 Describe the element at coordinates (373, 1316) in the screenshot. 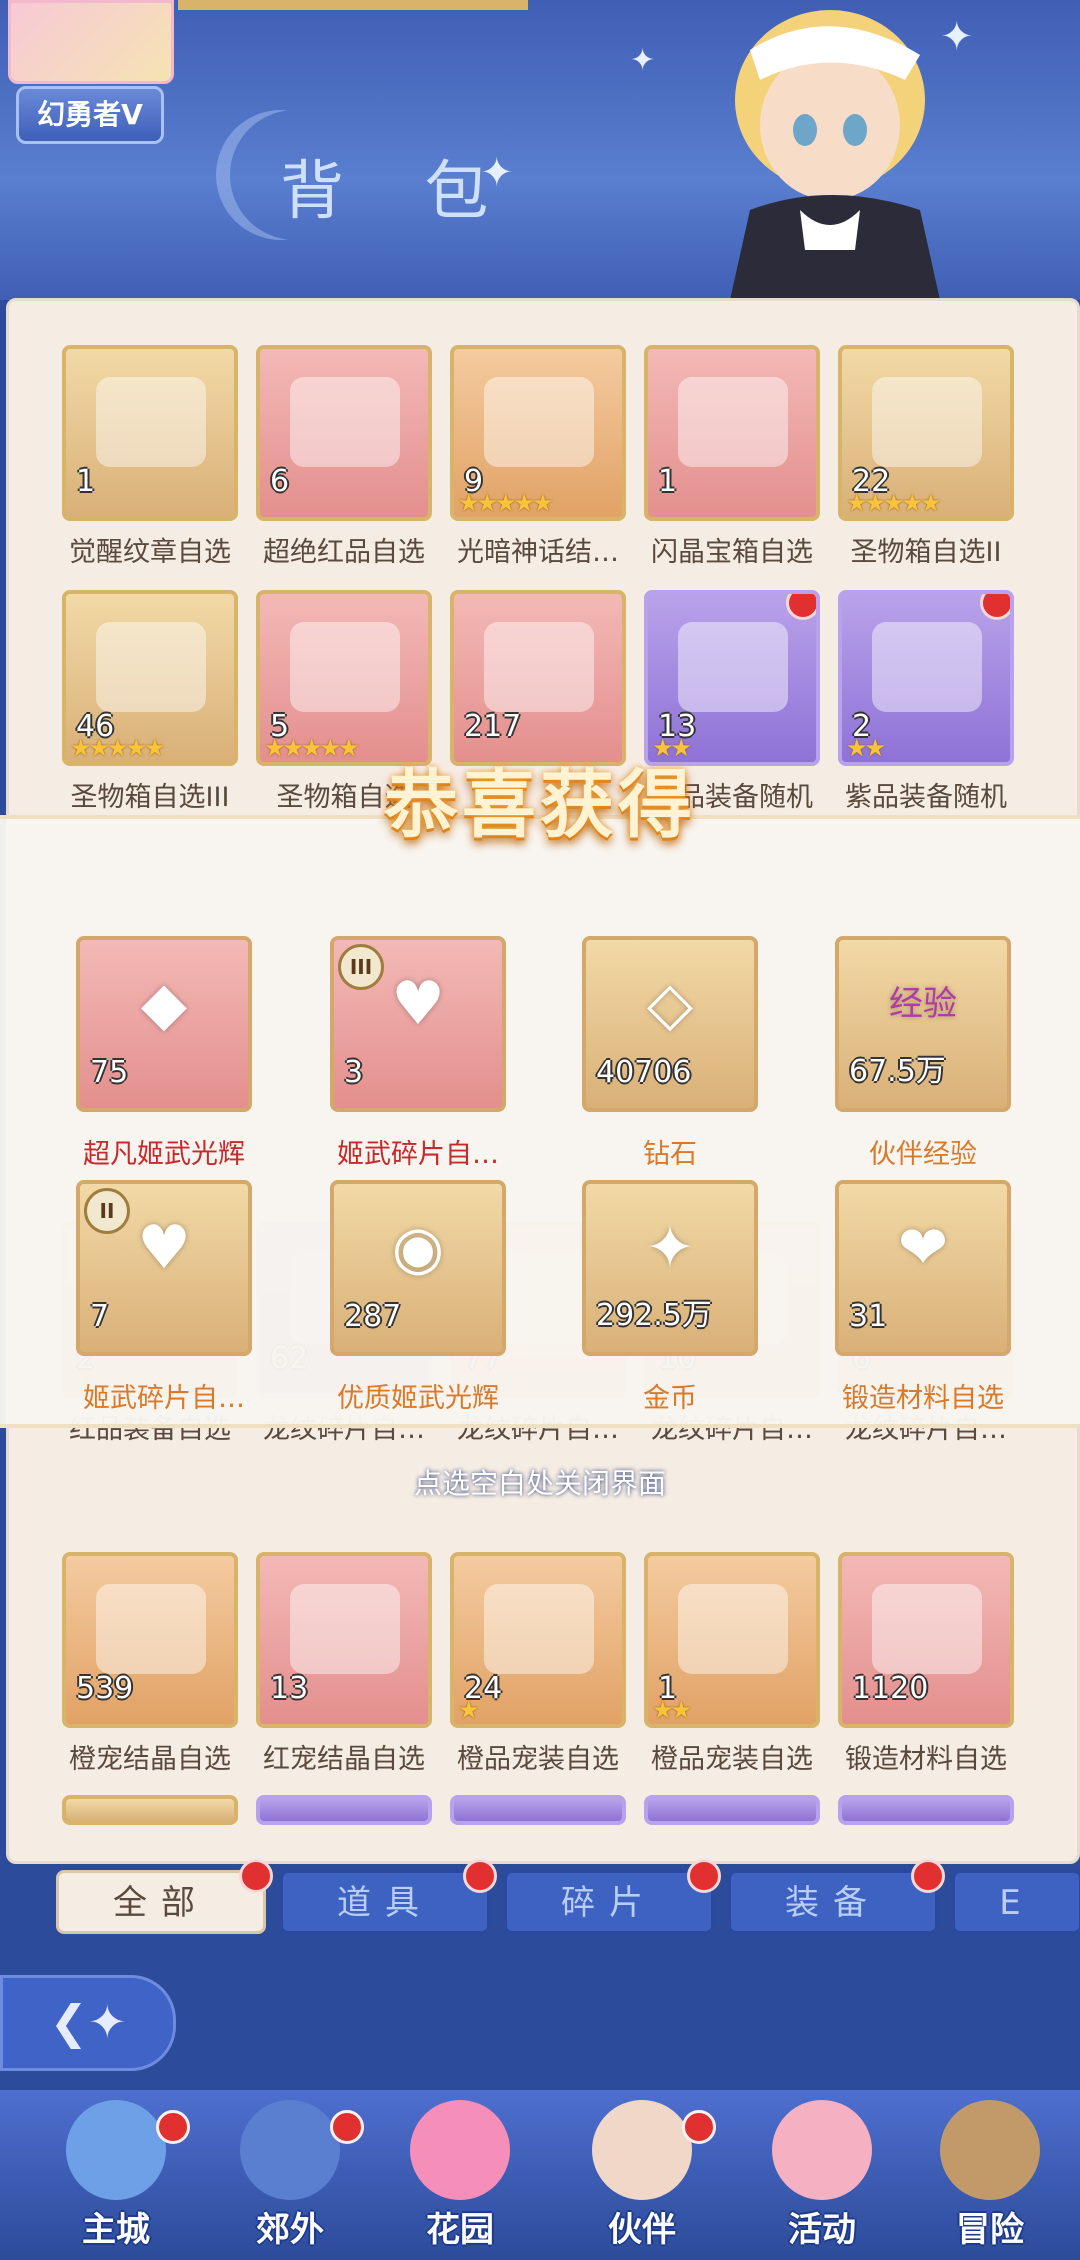

I see `reward-count: 287` at that location.